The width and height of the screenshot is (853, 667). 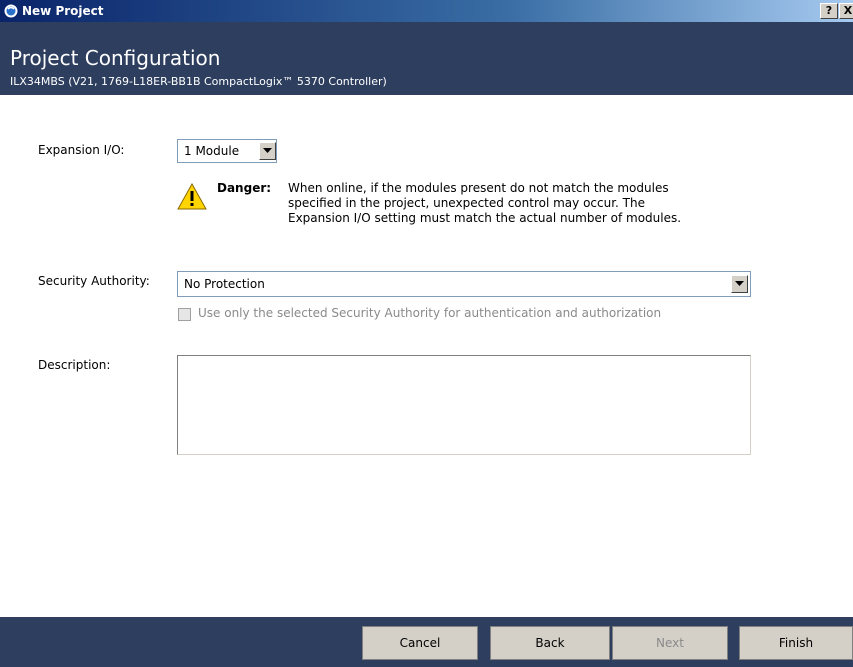 What do you see at coordinates (846, 11) in the screenshot?
I see `close-button: X` at bounding box center [846, 11].